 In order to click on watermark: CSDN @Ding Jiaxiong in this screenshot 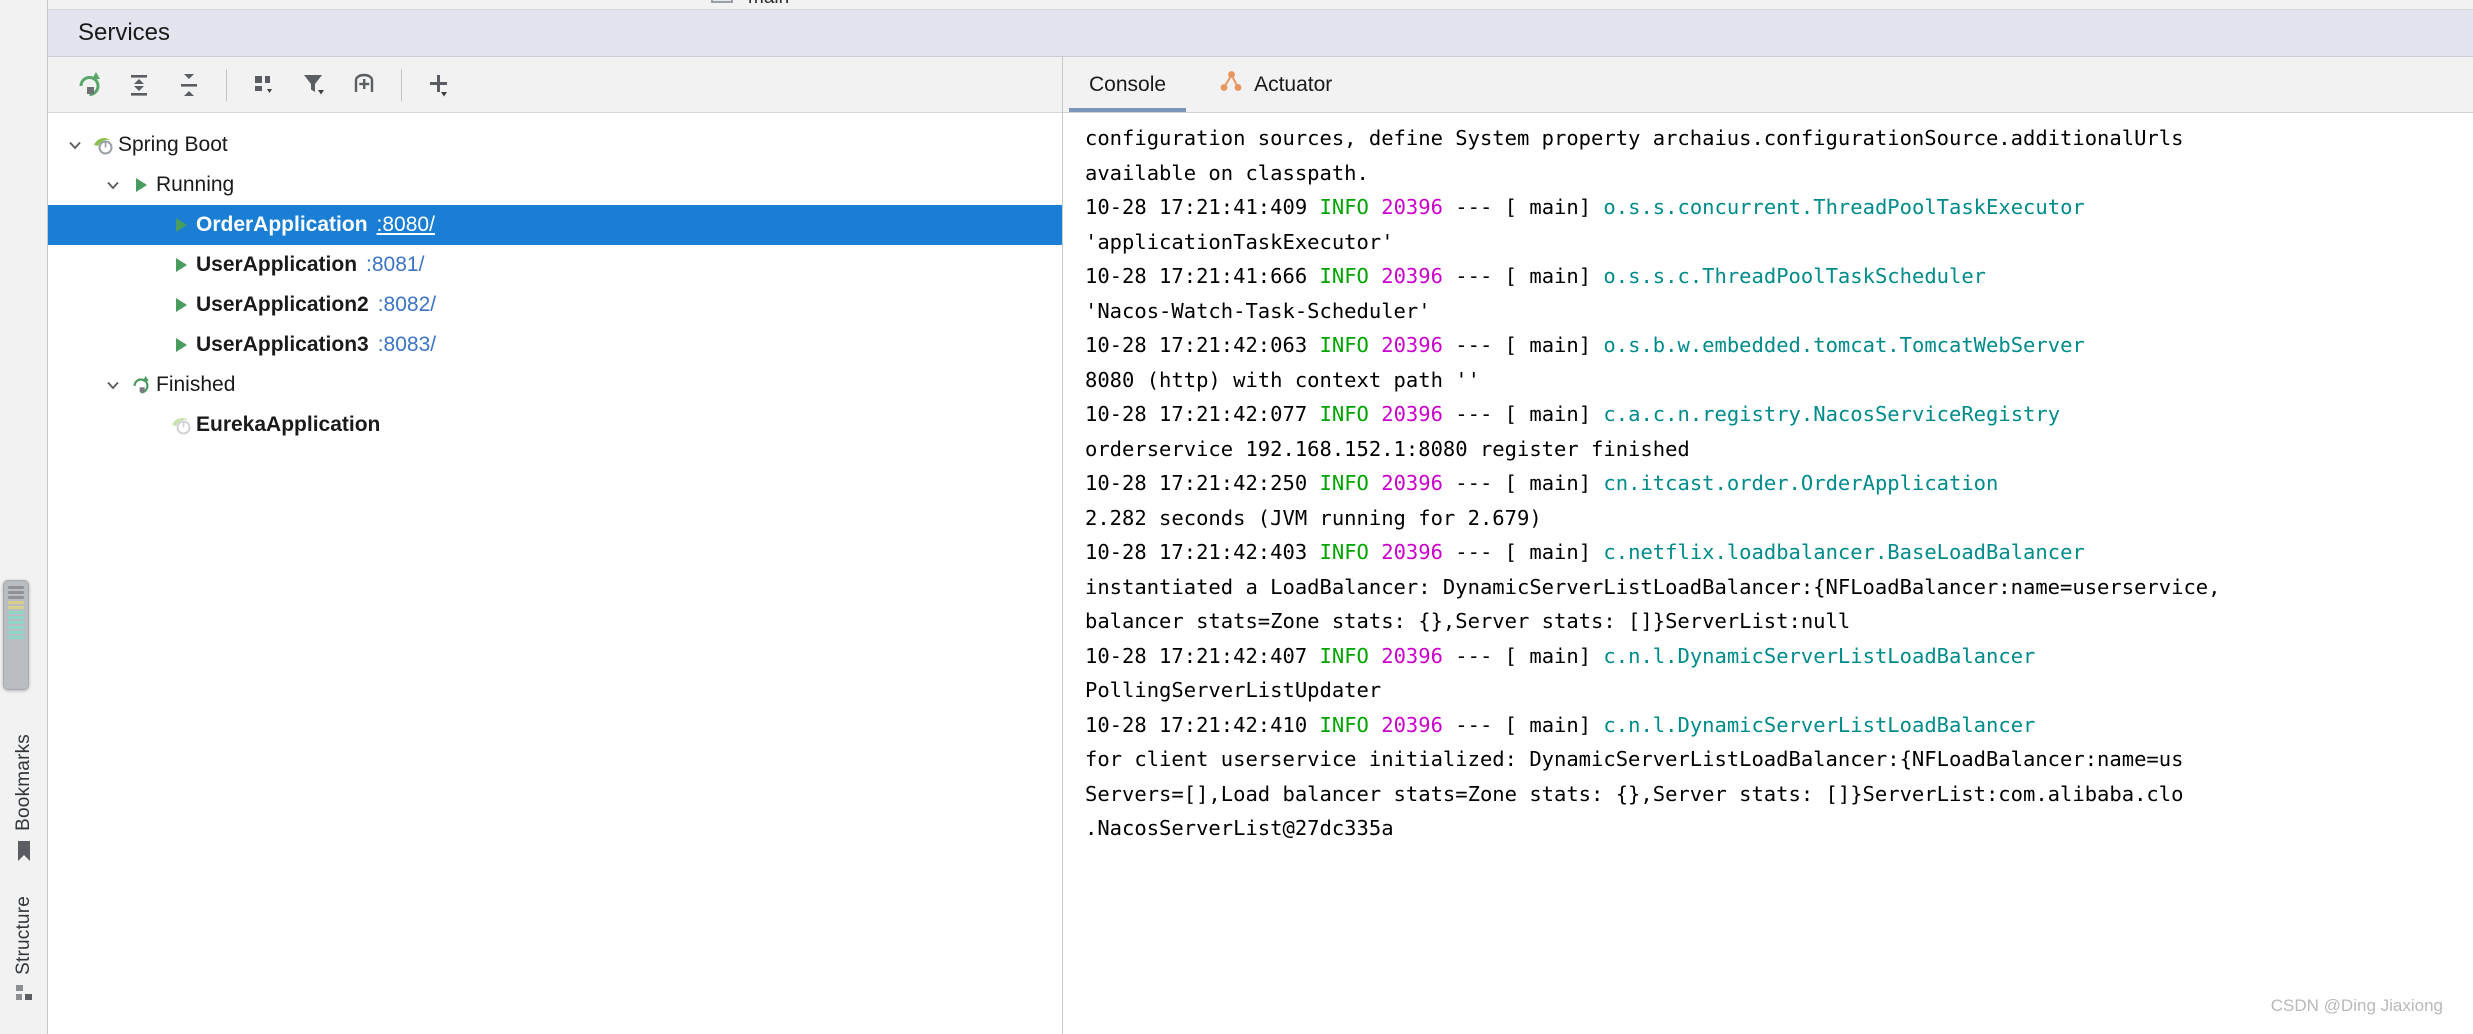, I will do `click(2356, 1005)`.